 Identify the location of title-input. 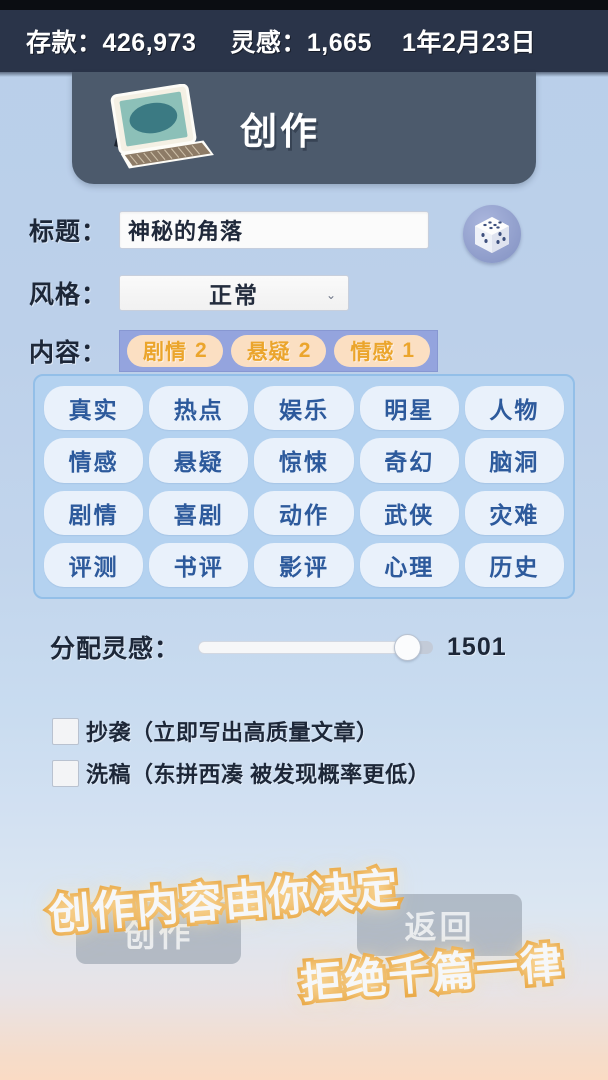
(274, 230).